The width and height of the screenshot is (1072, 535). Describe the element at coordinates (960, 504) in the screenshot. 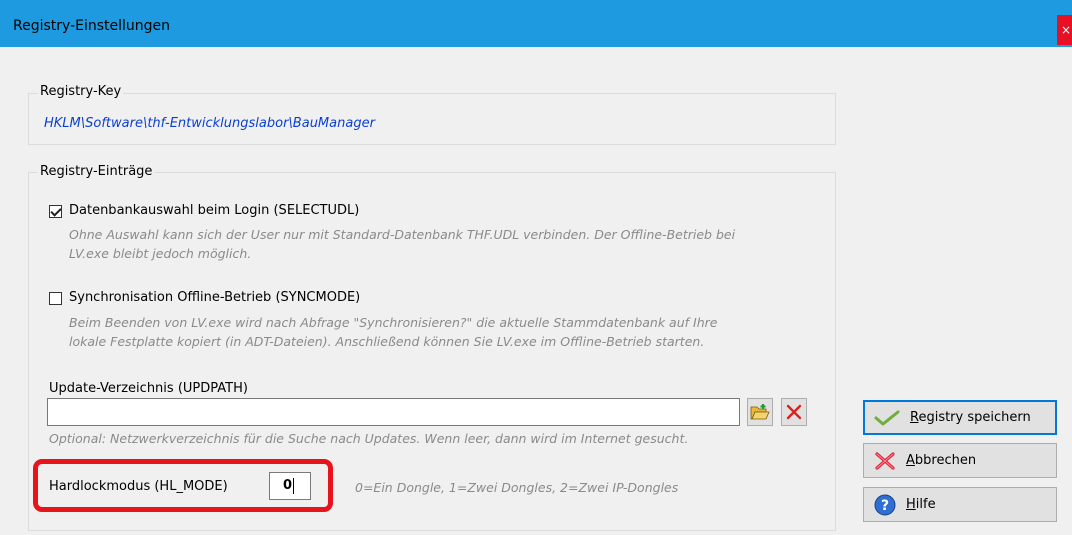

I see `help-button: ? Hilfe` at that location.